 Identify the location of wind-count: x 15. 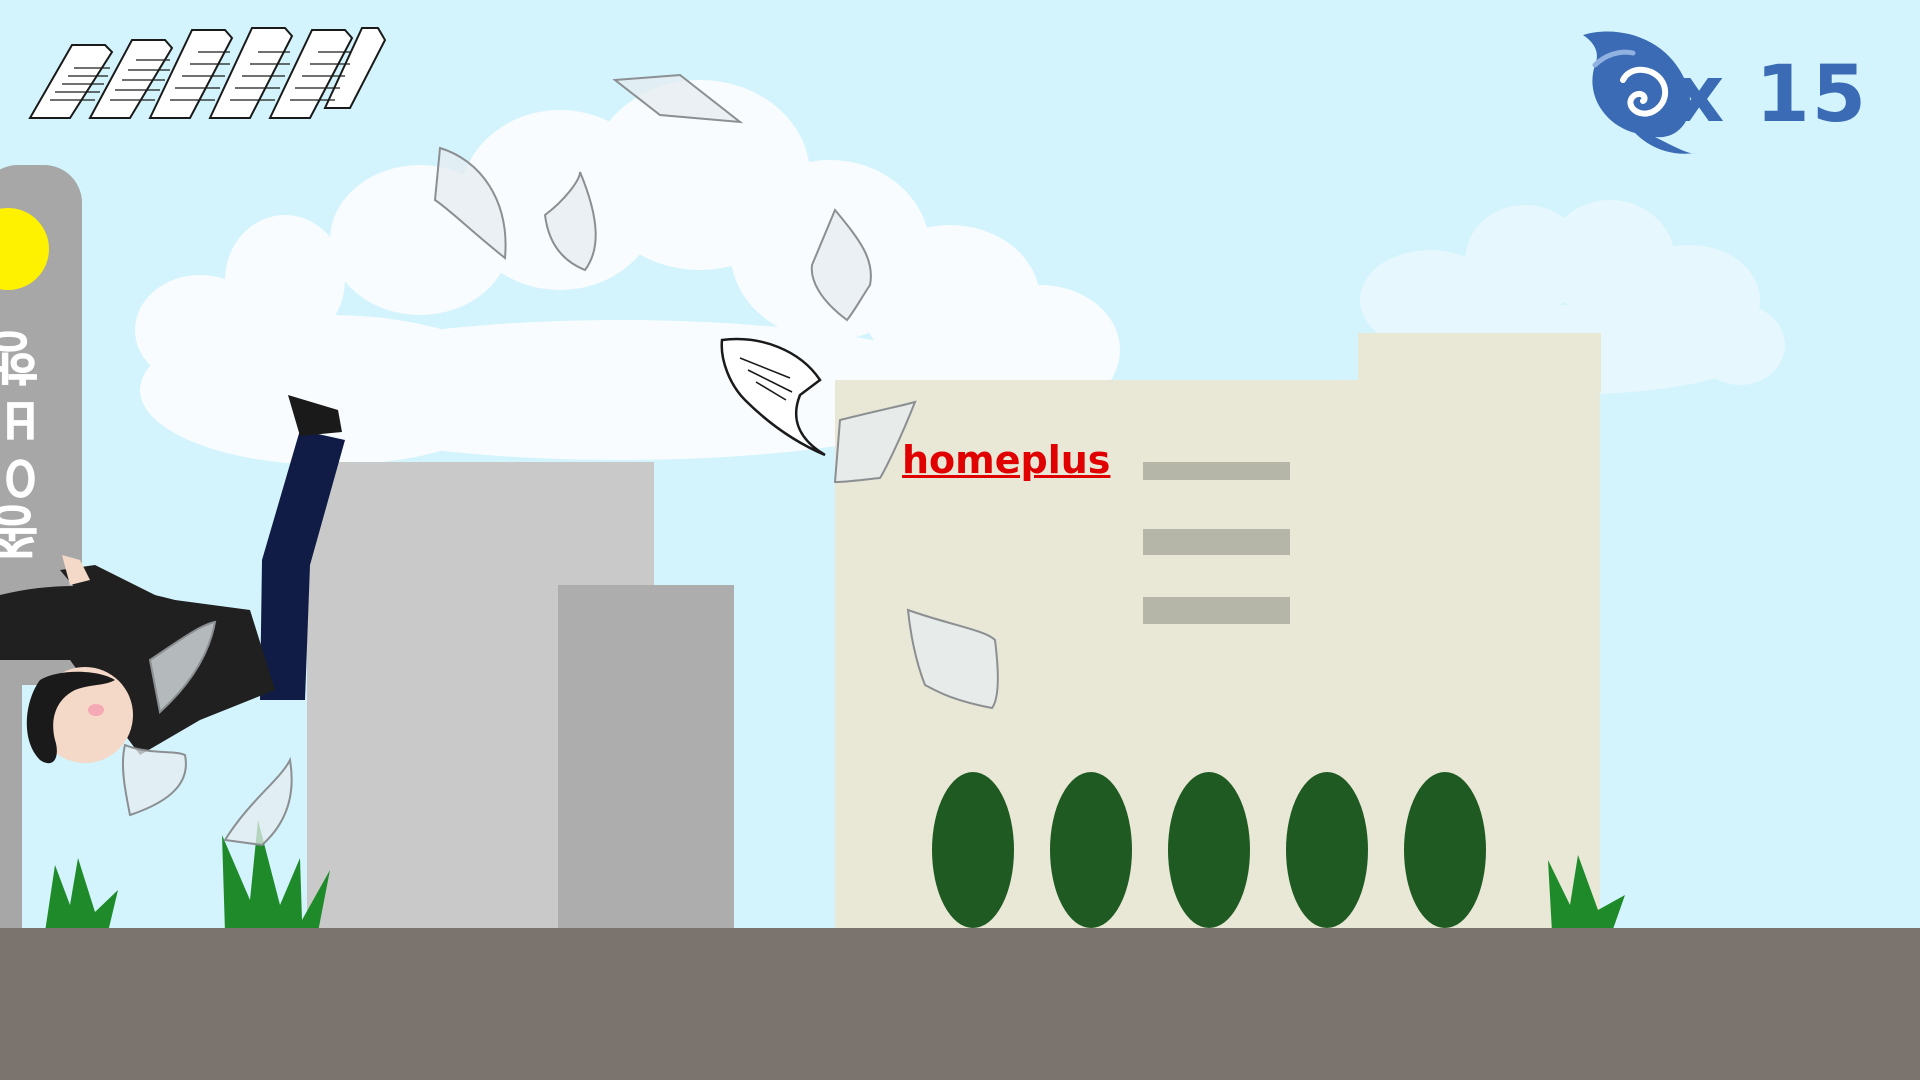
(1770, 95).